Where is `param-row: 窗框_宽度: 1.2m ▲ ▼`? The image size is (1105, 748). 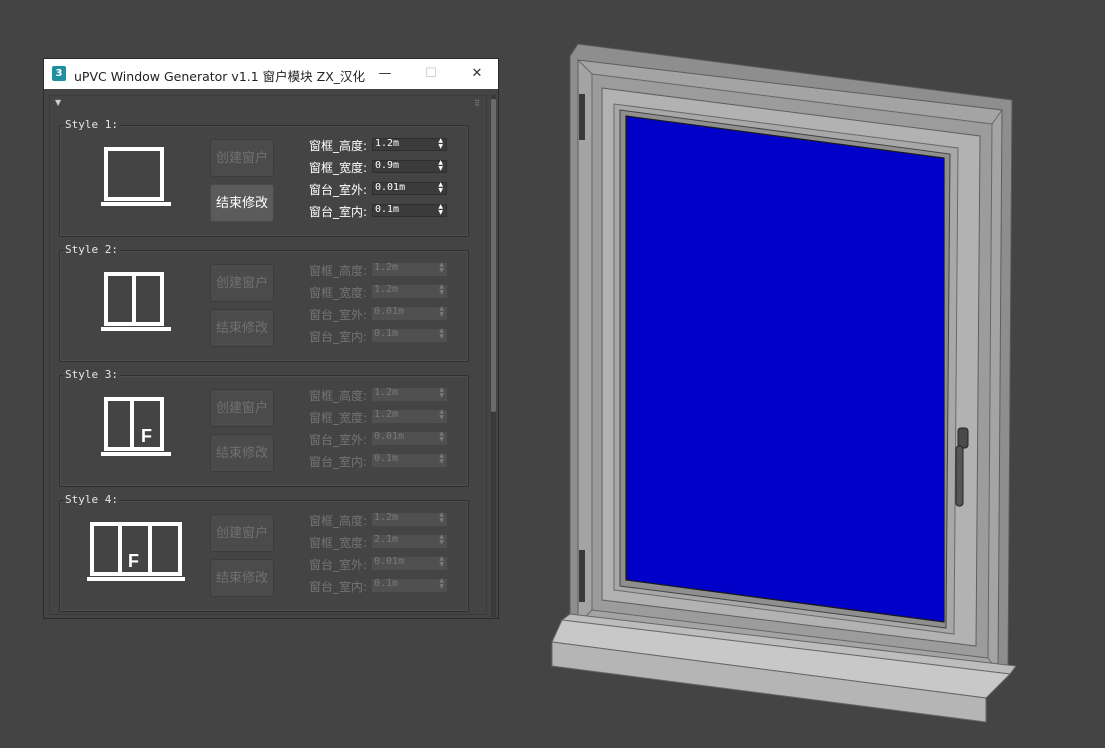
param-row: 窗框_宽度: 1.2m ▲ ▼ is located at coordinates (384, 292).